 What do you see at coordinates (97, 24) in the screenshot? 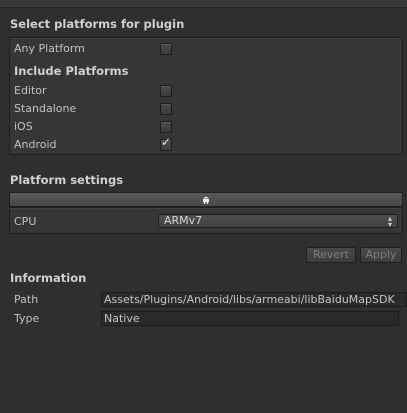
I see `select-platforms-title: Select platforms for plugin` at bounding box center [97, 24].